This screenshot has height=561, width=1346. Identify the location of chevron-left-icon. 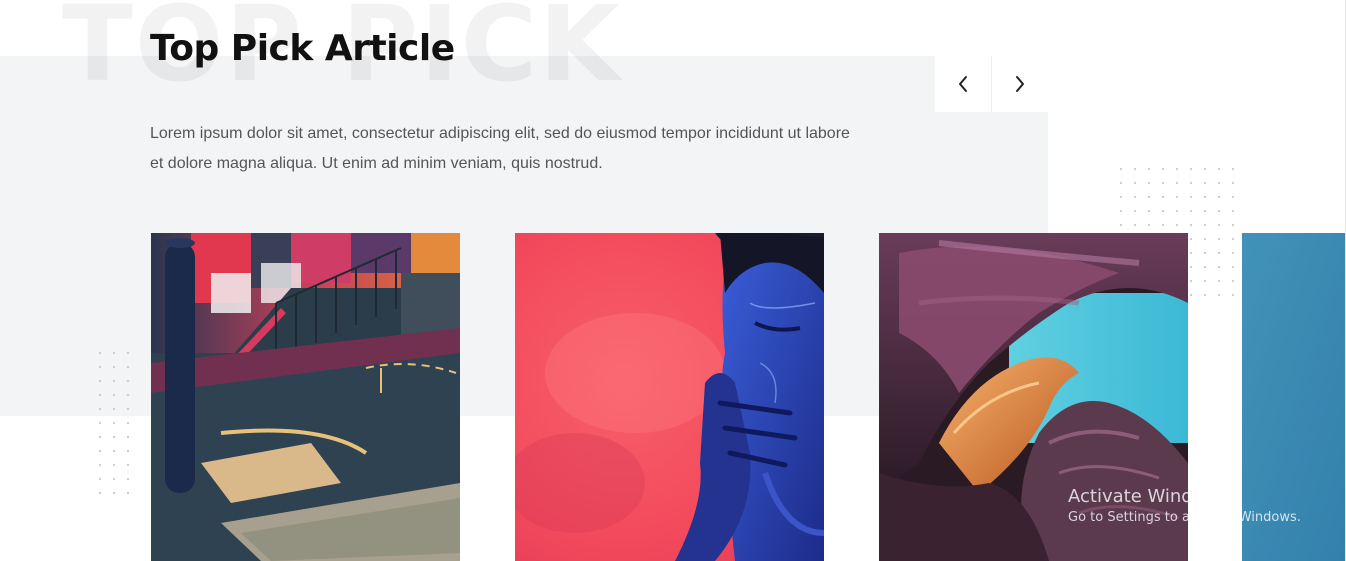
(963, 84).